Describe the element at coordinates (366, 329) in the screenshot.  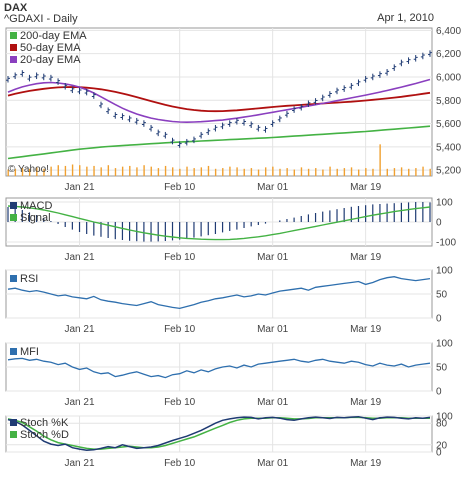
I see `rsi-x-tick-label: Mar 19` at that location.